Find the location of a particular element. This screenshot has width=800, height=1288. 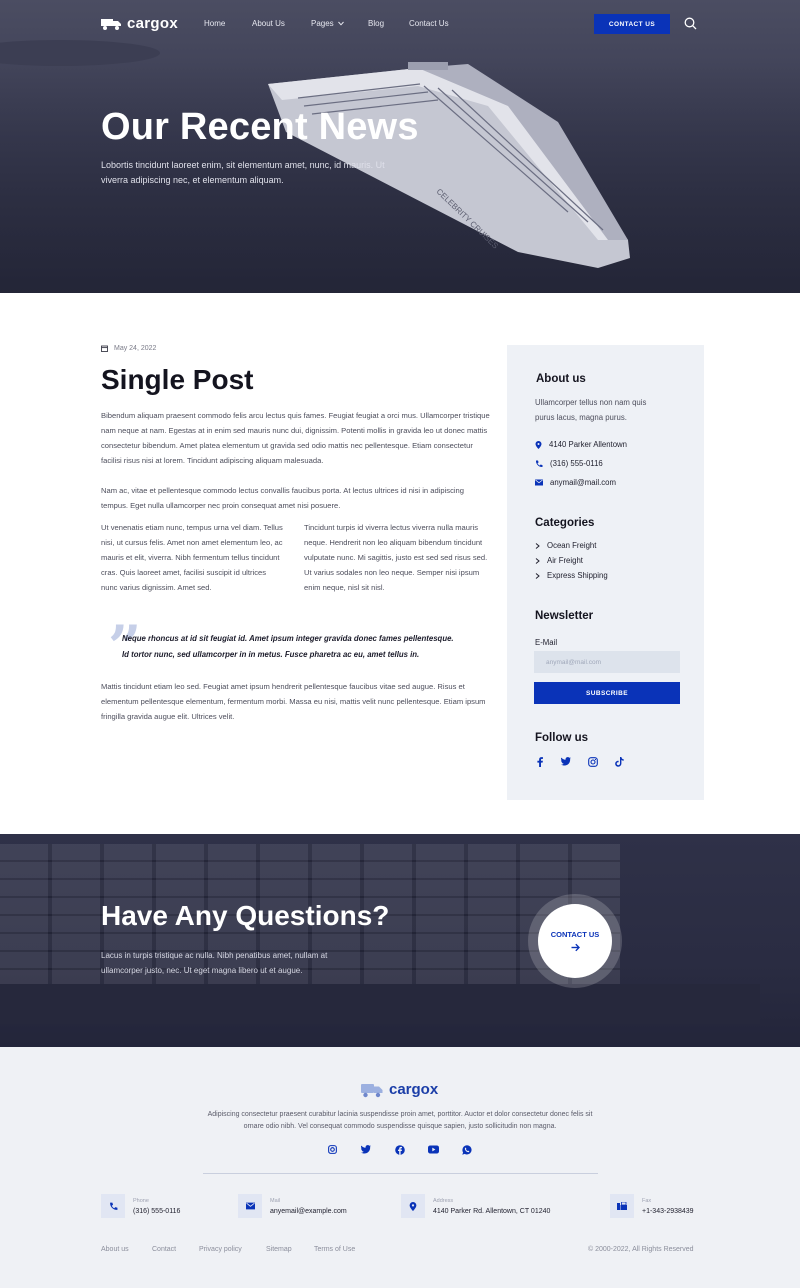

footer-contact-value: anyemail@example.com is located at coordinates (308, 1211).